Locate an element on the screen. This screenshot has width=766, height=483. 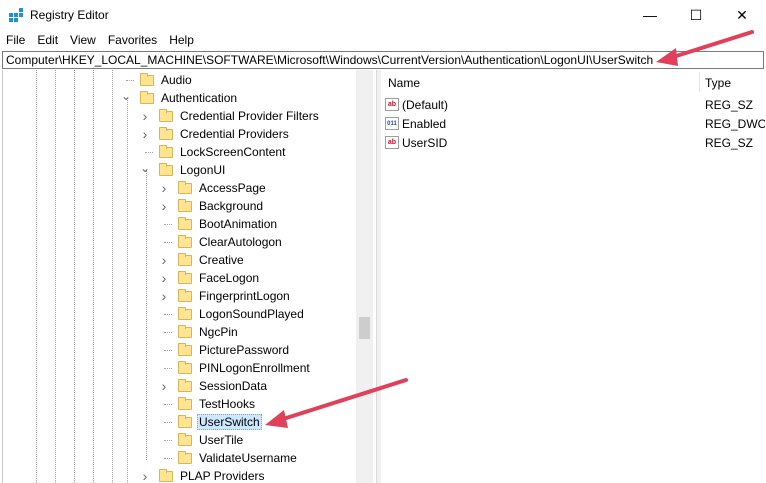
tree-node: FingerprintLogon is located at coordinates (235, 296).